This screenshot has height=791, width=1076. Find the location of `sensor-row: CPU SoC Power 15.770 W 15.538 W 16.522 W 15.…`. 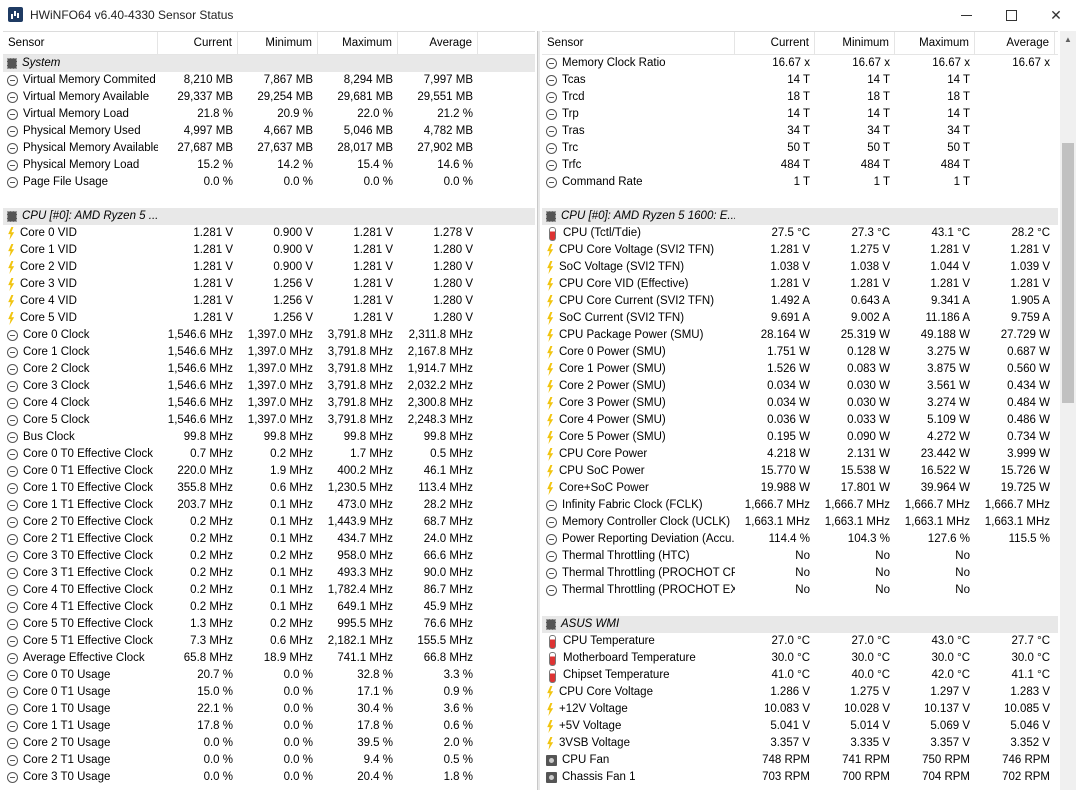

sensor-row: CPU SoC Power 15.770 W 15.538 W 16.522 W 15.… is located at coordinates (800, 471).